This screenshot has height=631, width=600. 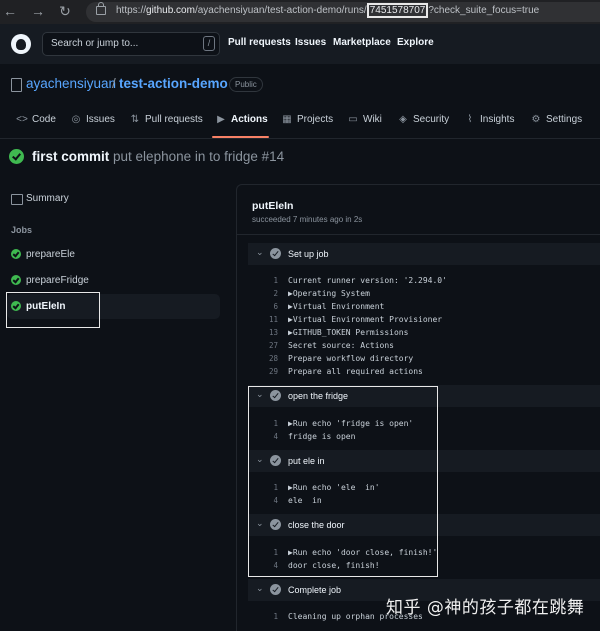 I want to click on tab-label: Security, so click(x=431, y=119).